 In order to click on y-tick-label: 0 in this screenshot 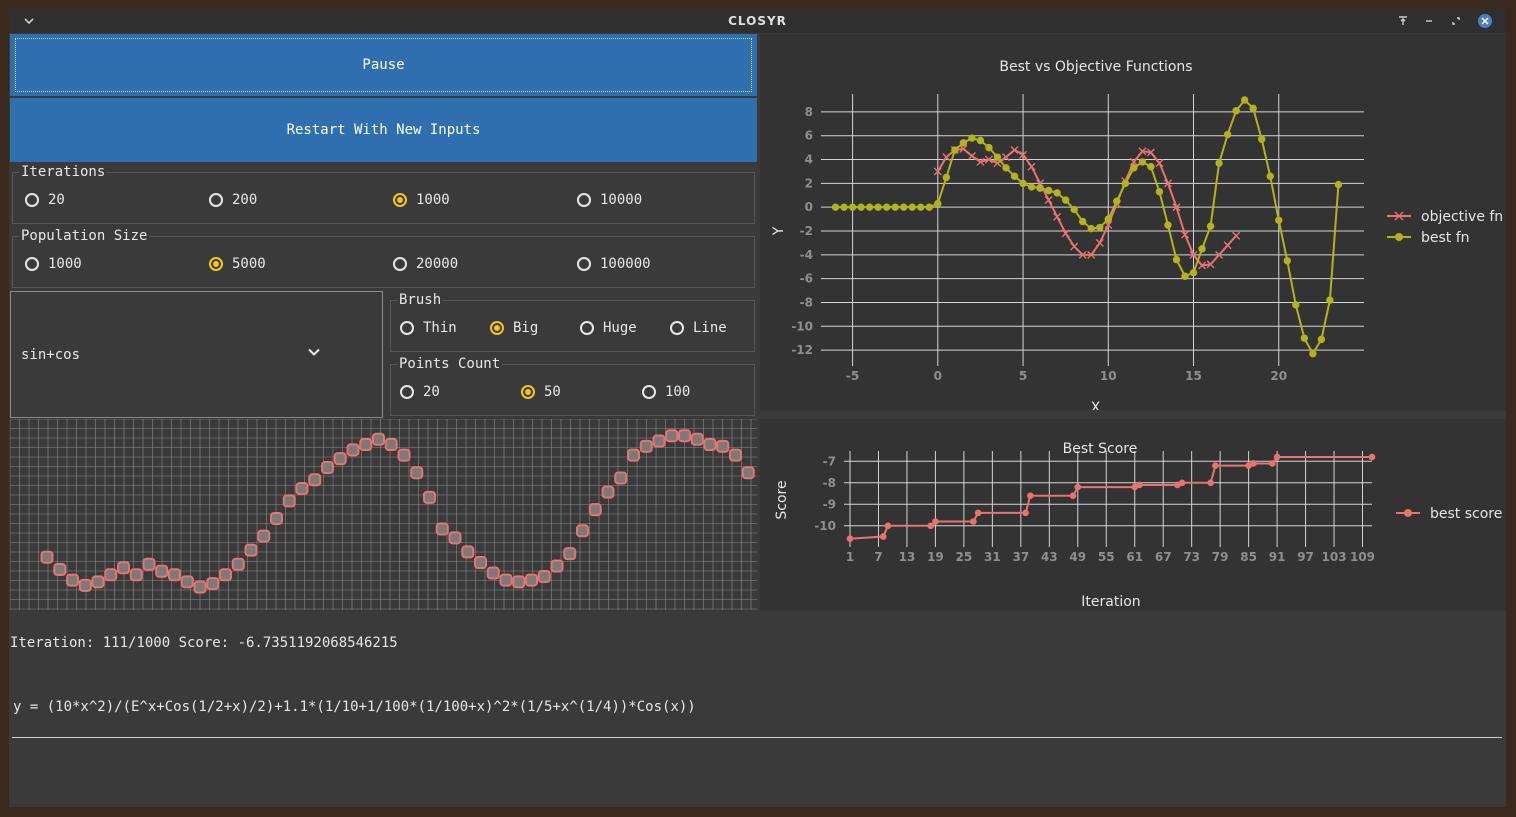, I will do `click(809, 207)`.